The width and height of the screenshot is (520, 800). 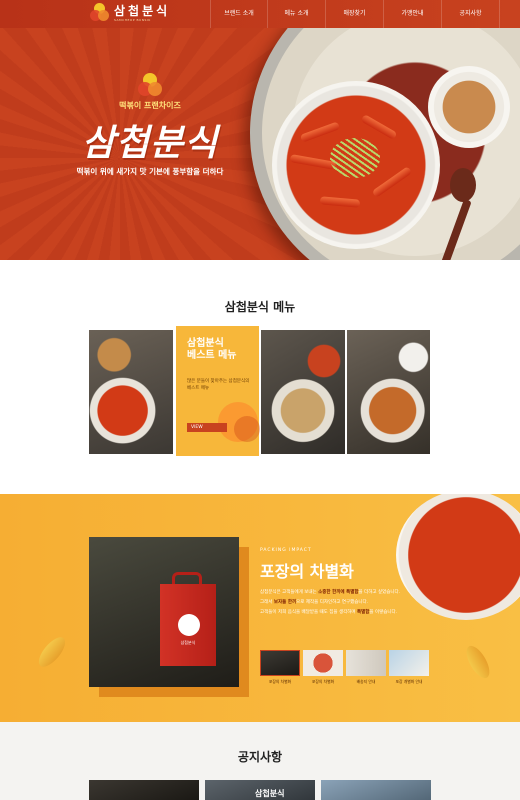 I want to click on nav-item-stores: 매장찾기, so click(x=355, y=14).